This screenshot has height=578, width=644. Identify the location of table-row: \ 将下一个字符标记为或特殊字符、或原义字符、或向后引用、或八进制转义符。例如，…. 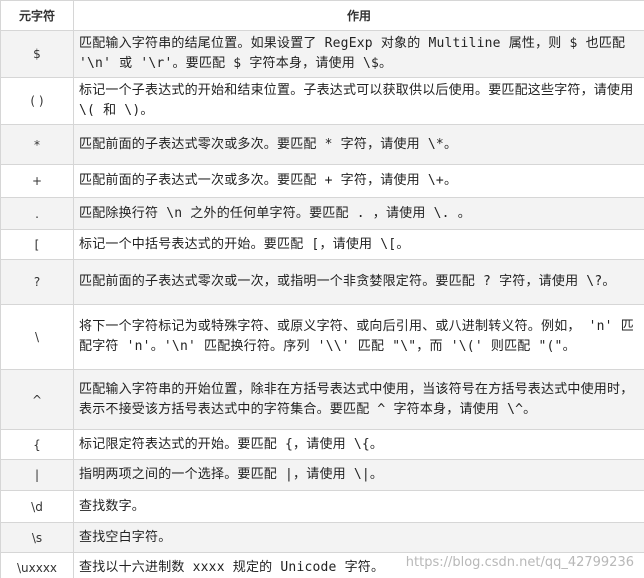
(322, 337).